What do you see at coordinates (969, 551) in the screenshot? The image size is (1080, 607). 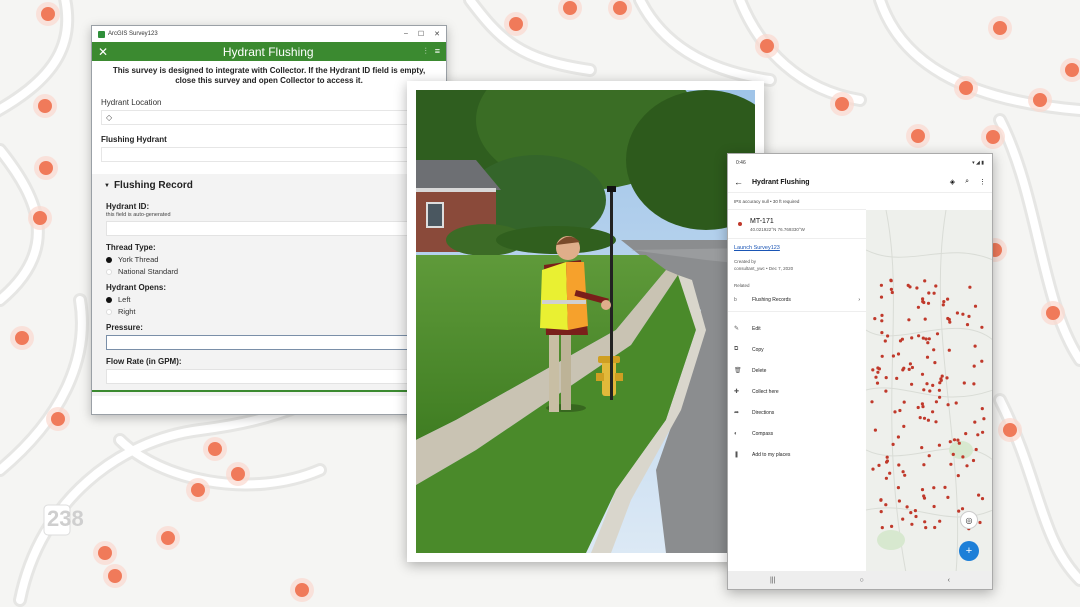 I see `add-feature-button: +` at bounding box center [969, 551].